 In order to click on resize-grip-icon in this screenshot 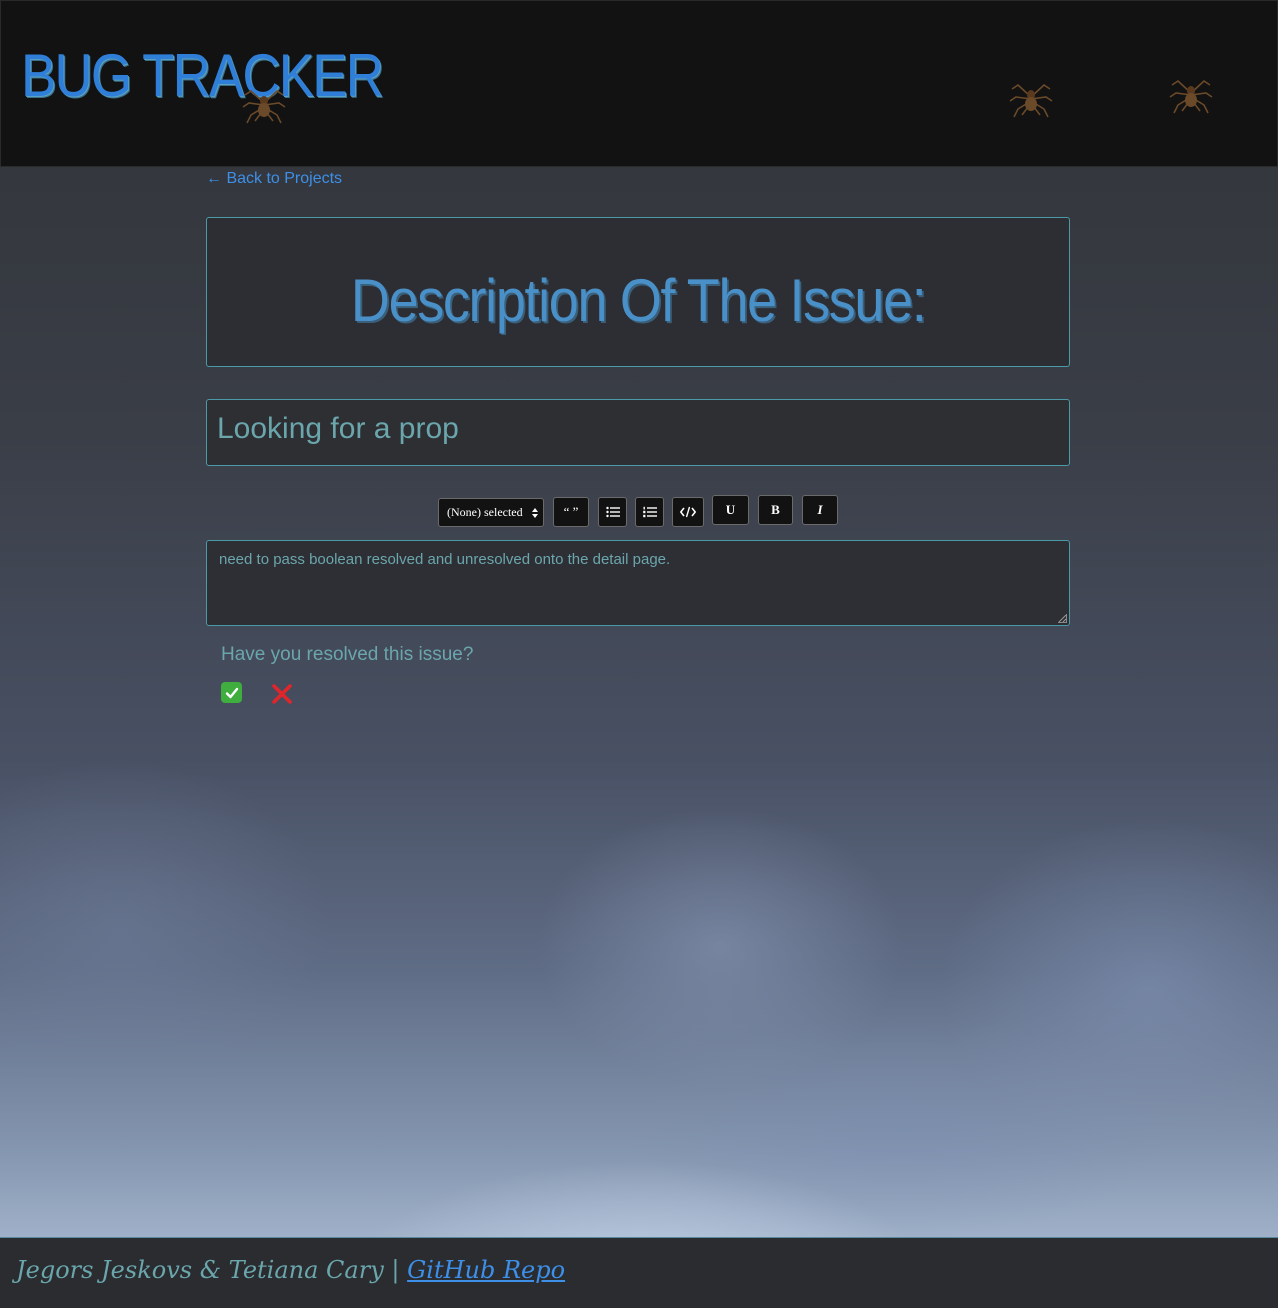, I will do `click(1062, 618)`.